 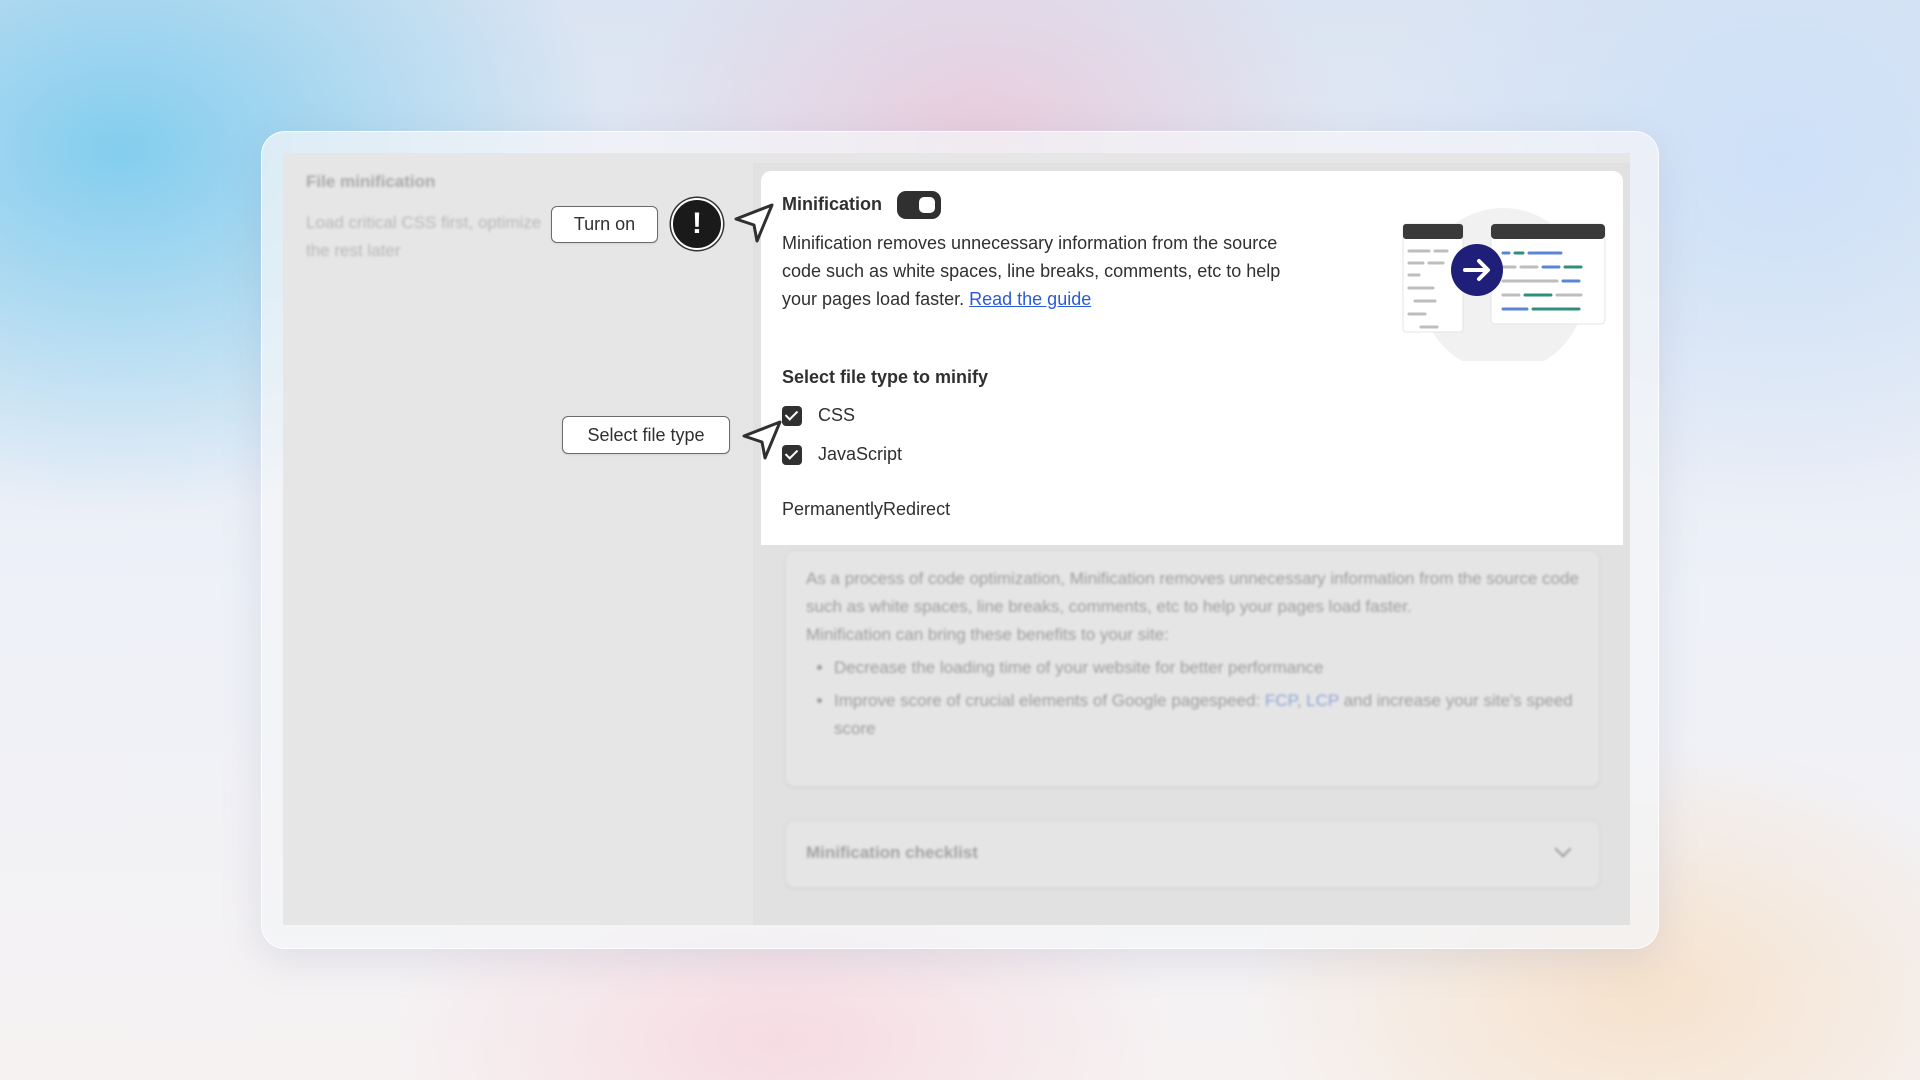 I want to click on section-title: File minification, so click(x=371, y=181).